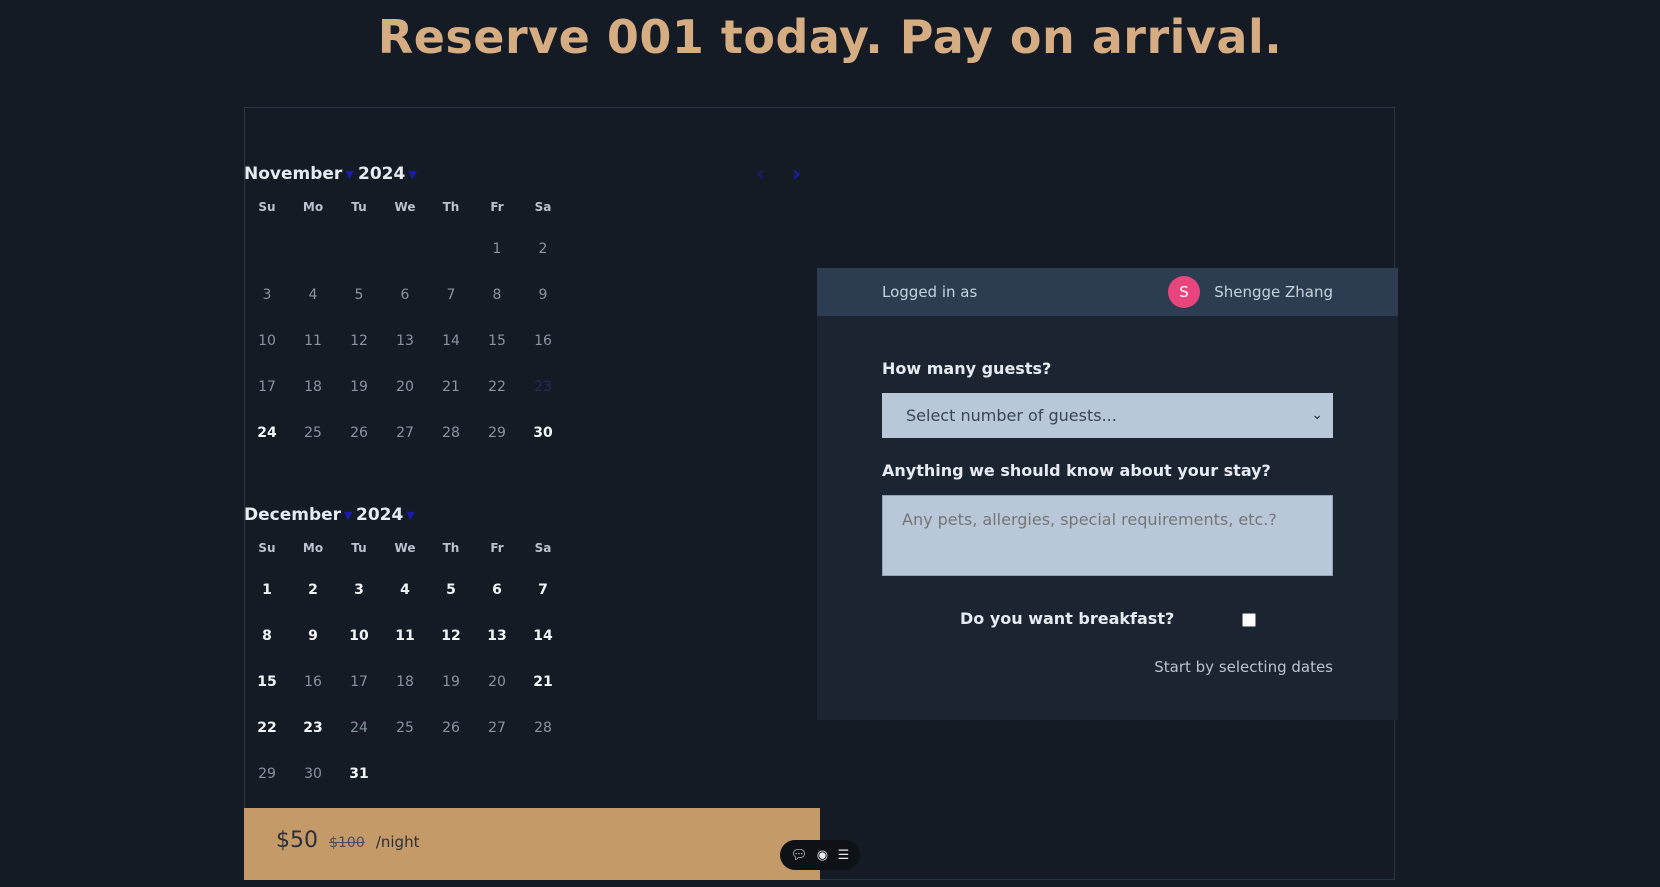  What do you see at coordinates (405, 207) in the screenshot?
I see `weekday-label: We` at bounding box center [405, 207].